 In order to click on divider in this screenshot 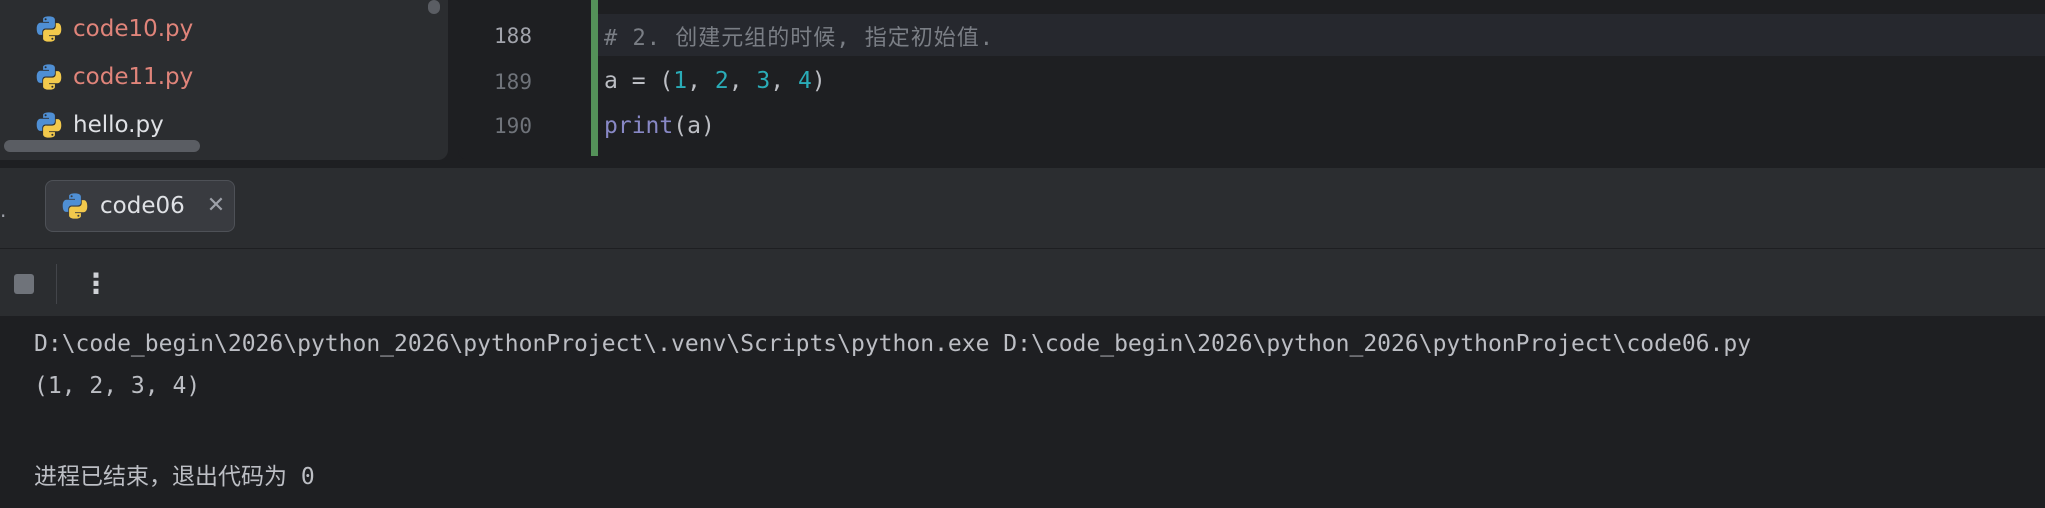, I will do `click(1022, 248)`.